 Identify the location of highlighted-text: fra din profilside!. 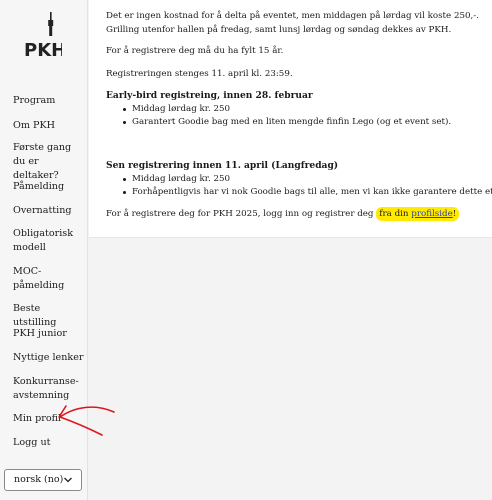
(418, 214).